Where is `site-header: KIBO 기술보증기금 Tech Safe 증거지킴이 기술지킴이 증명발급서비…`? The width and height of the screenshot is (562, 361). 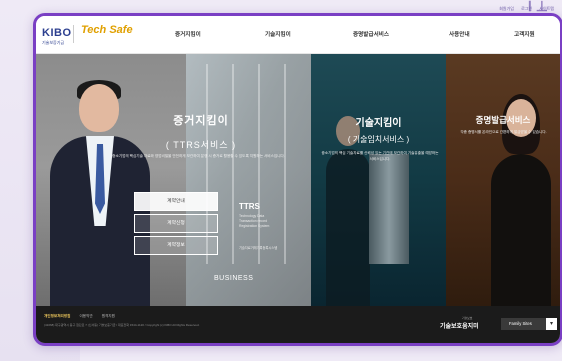 site-header: KIBO 기술보증기금 Tech Safe 증거지킴이 기술지킴이 증명발급서비… is located at coordinates (298, 35).